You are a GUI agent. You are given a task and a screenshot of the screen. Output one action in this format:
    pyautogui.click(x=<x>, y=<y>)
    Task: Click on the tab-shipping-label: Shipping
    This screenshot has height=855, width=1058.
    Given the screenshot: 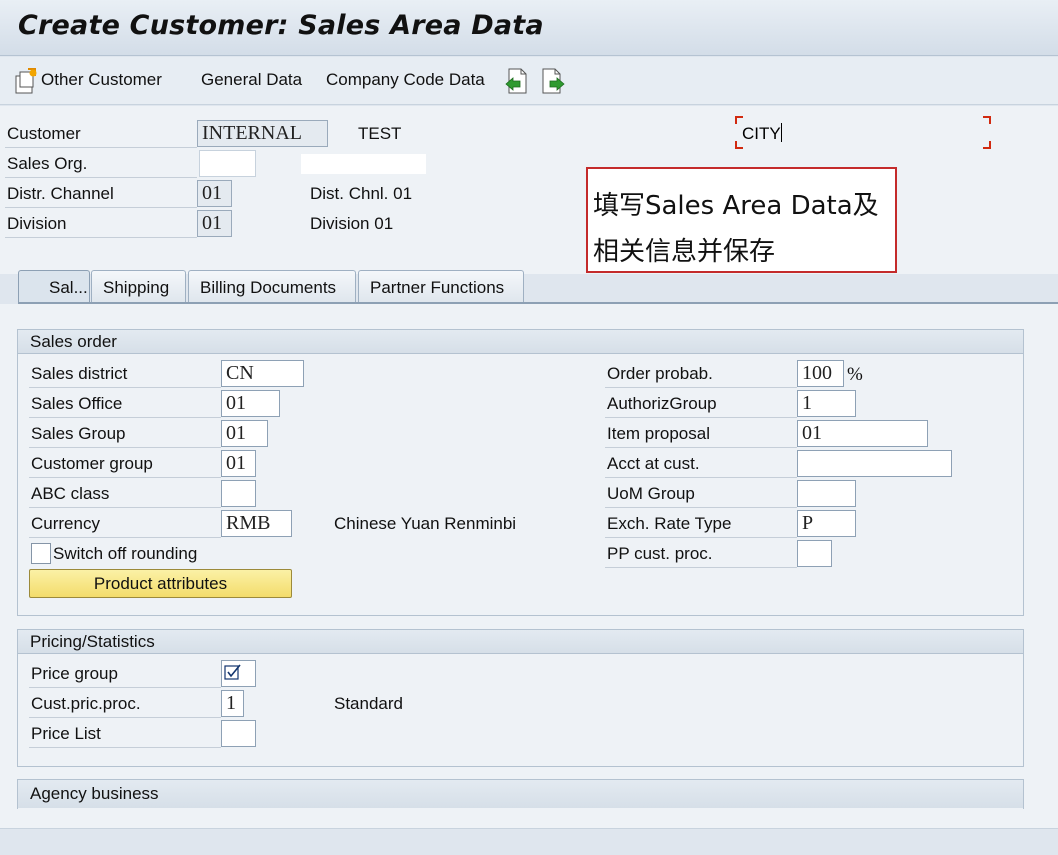 What is the action you would take?
    pyautogui.click(x=136, y=287)
    